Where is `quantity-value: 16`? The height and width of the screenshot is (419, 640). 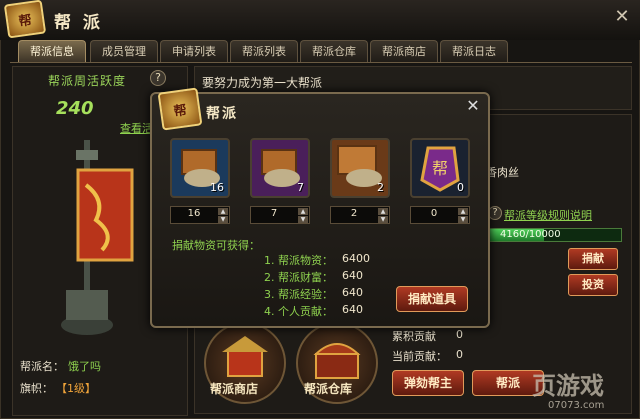 quantity-value: 16 is located at coordinates (194, 213).